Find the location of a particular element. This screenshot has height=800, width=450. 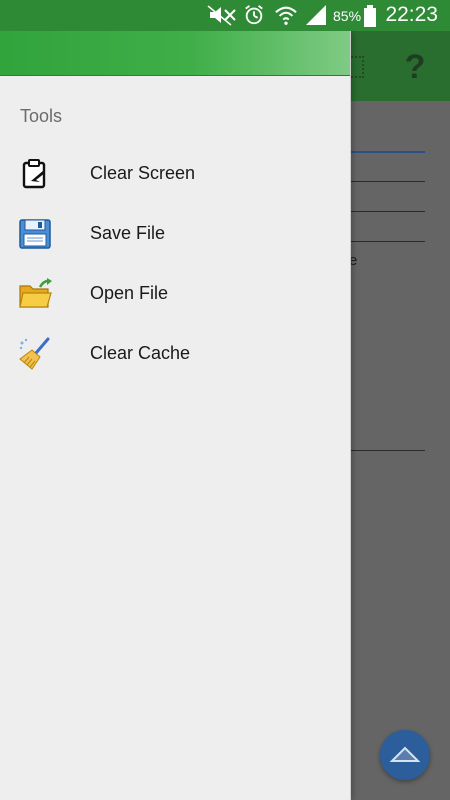

battery-icon is located at coordinates (370, 16).